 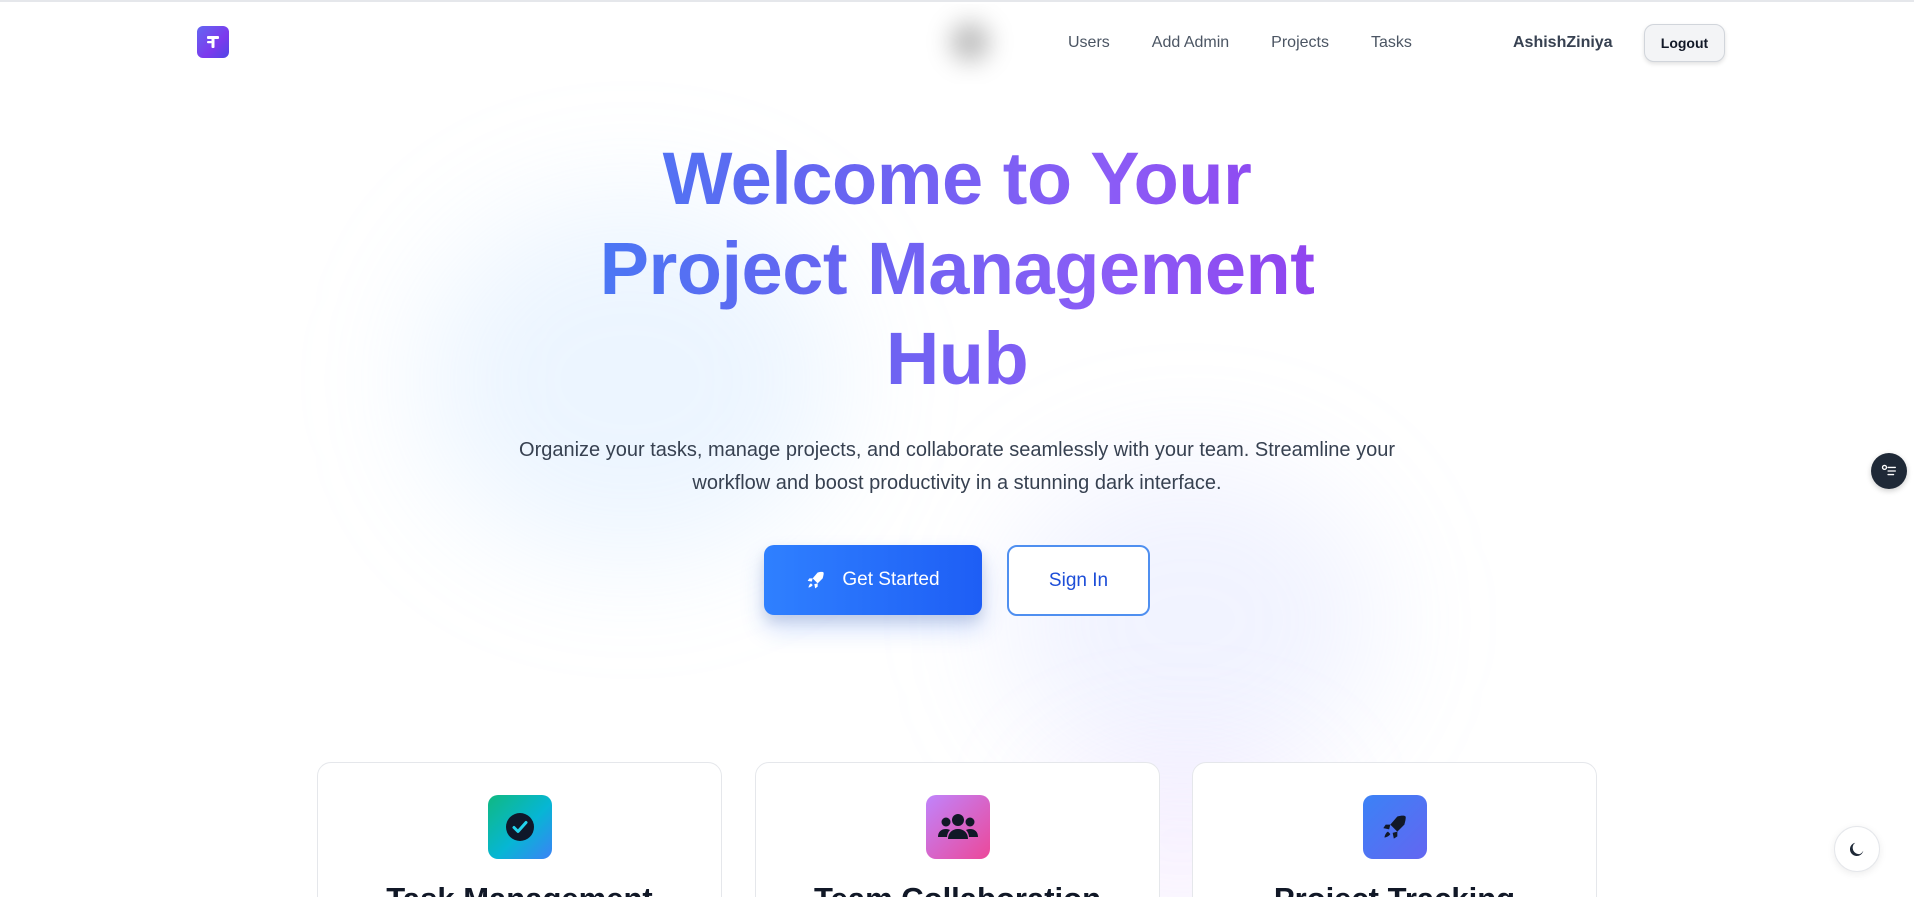 What do you see at coordinates (891, 579) in the screenshot?
I see `get-started-label: Get Started` at bounding box center [891, 579].